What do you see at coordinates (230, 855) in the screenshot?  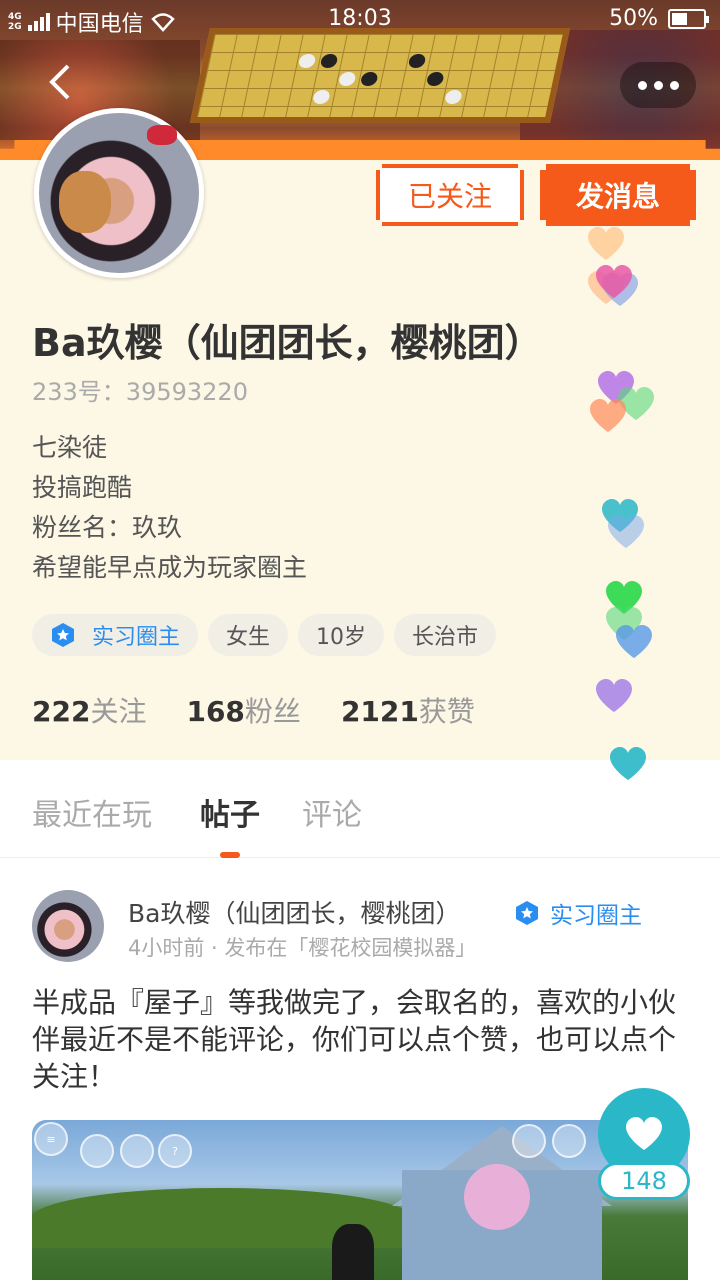 I see `active-tab-indicator` at bounding box center [230, 855].